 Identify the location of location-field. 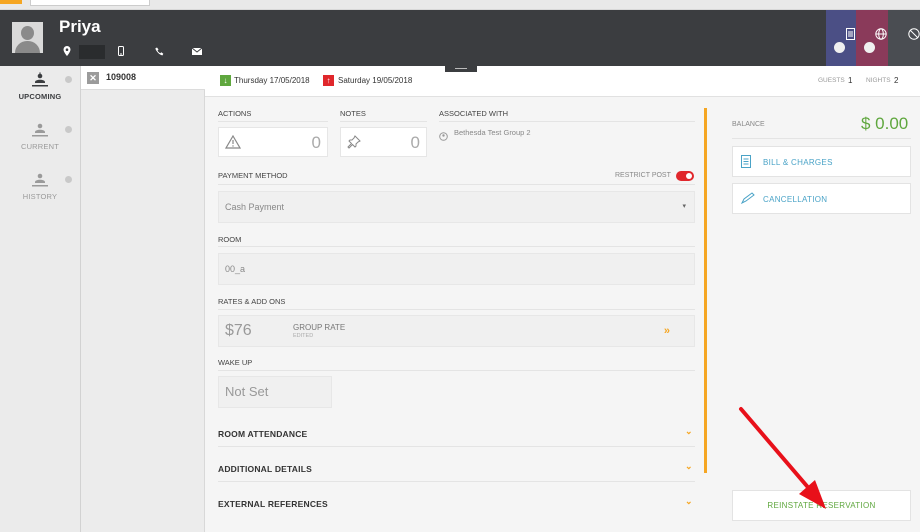
(92, 52).